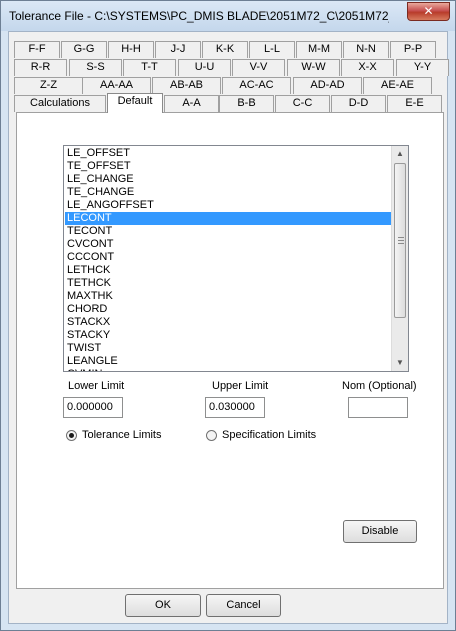 The image size is (456, 631). I want to click on list-item: CVCONT, so click(228, 244).